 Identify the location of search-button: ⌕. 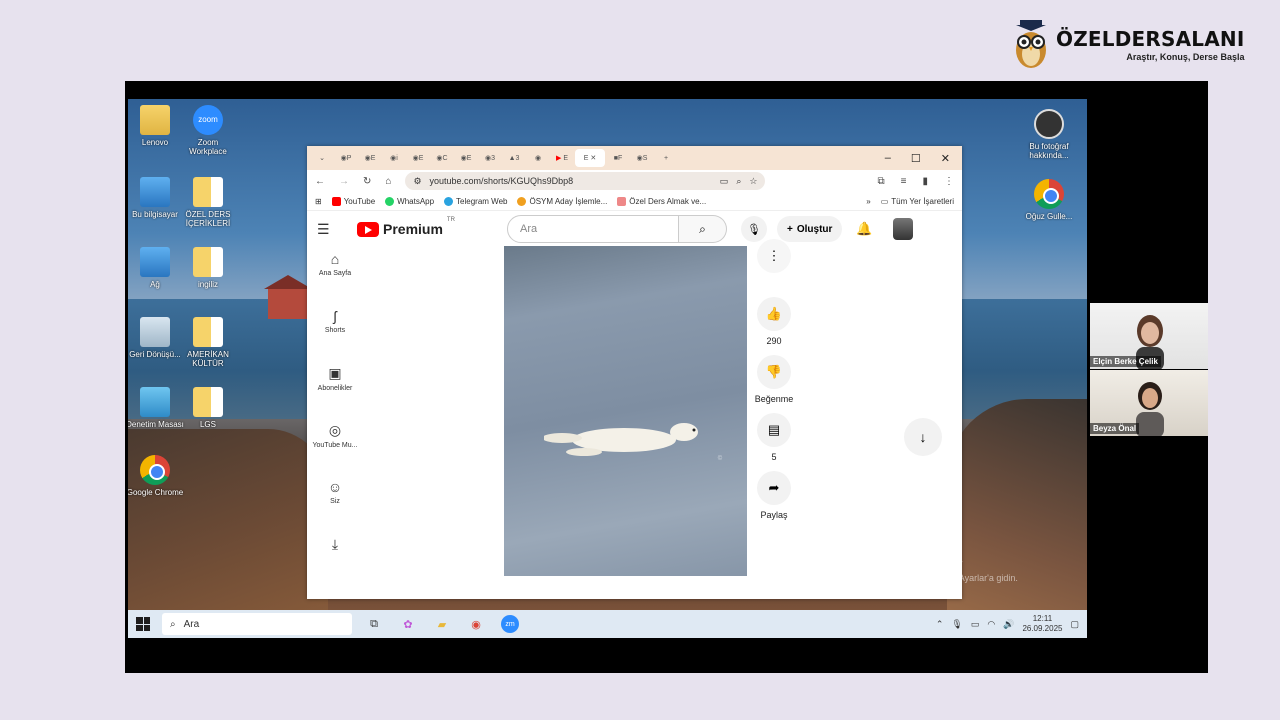
(703, 229).